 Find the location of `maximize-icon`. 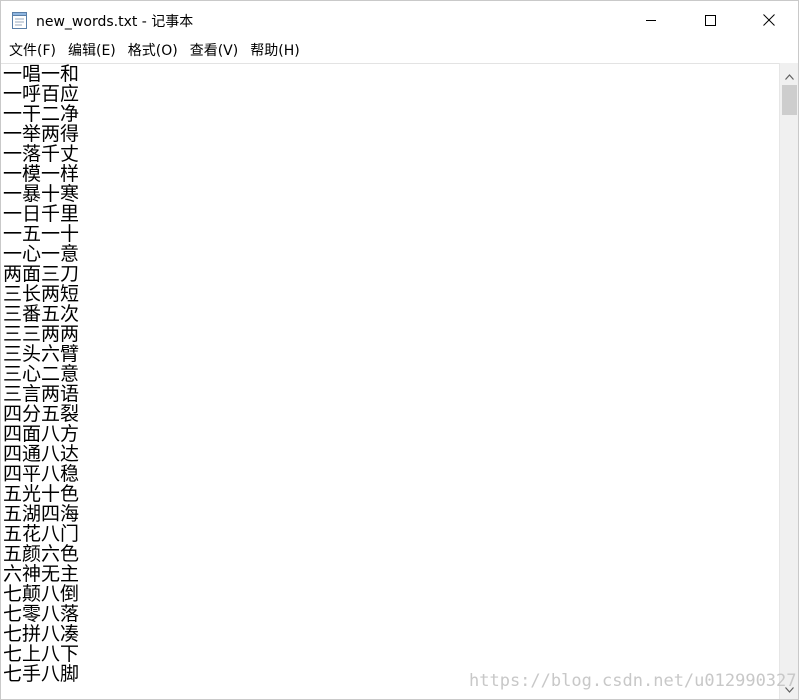

maximize-icon is located at coordinates (710, 20).